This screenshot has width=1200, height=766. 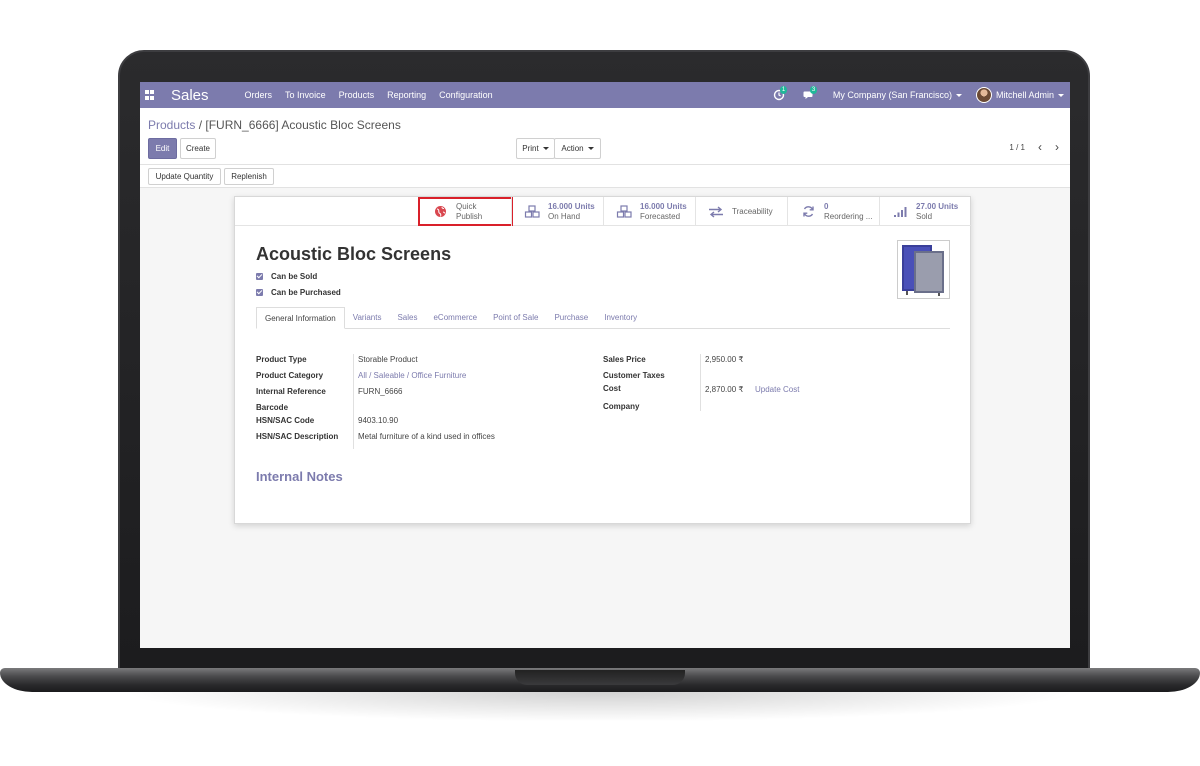 I want to click on quick-publish-button: Quick Publish, so click(x=465, y=211).